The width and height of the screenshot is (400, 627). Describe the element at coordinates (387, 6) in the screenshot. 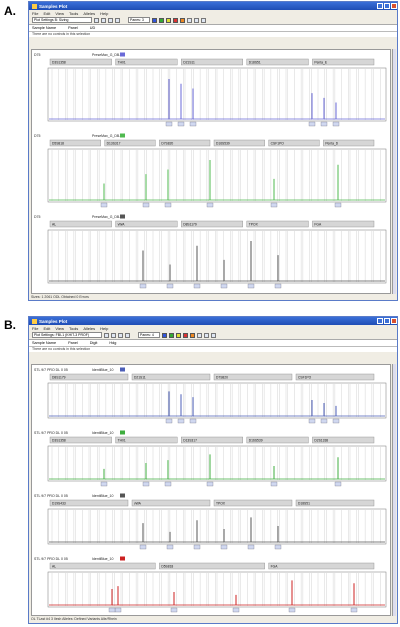

I see `maximize-button` at that location.